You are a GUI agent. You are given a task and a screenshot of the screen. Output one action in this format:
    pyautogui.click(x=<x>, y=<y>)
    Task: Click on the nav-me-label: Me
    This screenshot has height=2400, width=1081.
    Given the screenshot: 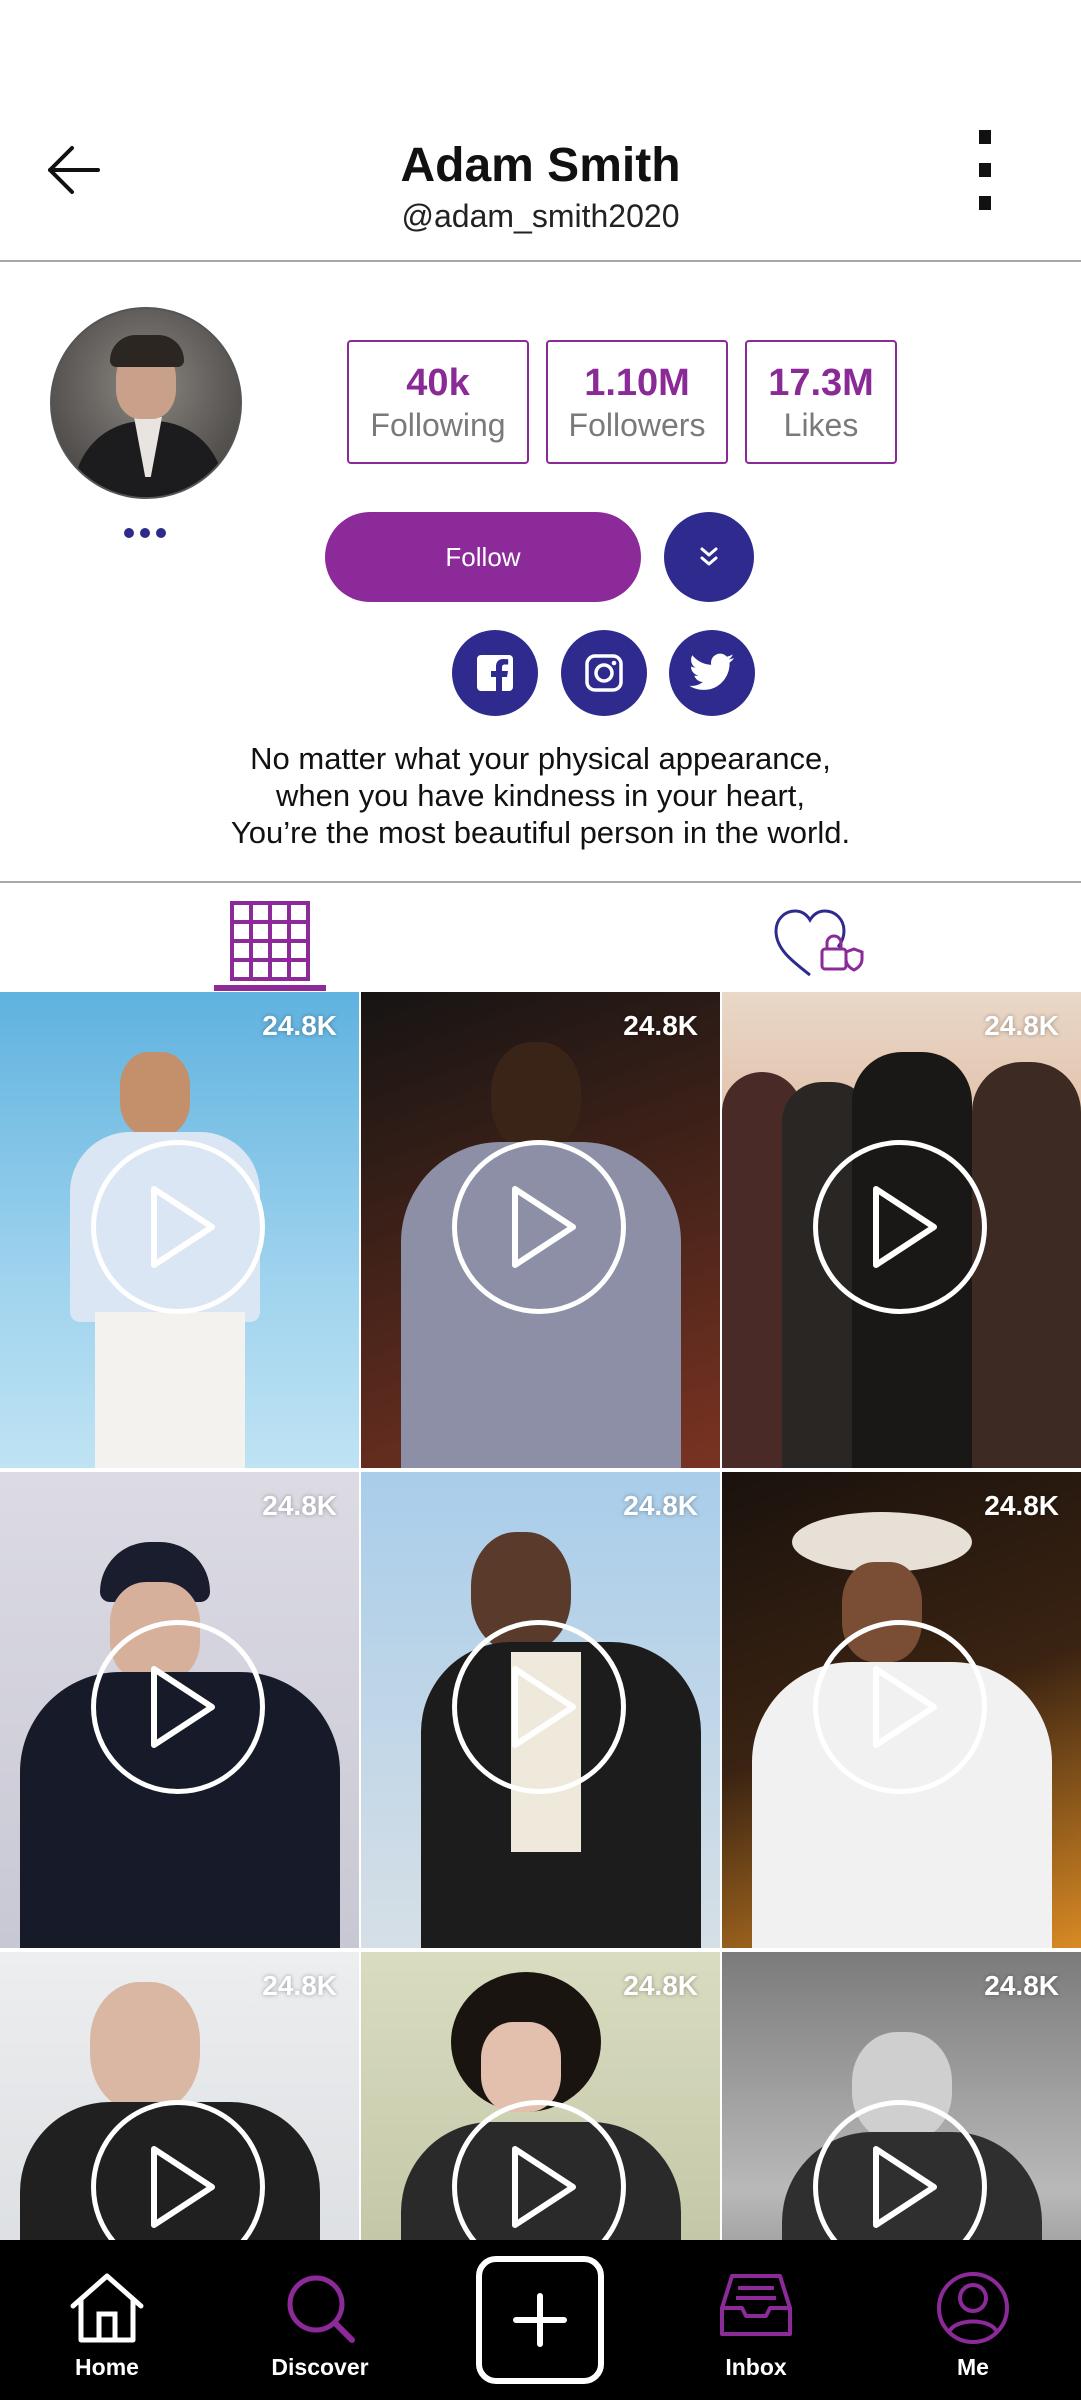 What is the action you would take?
    pyautogui.click(x=973, y=2367)
    